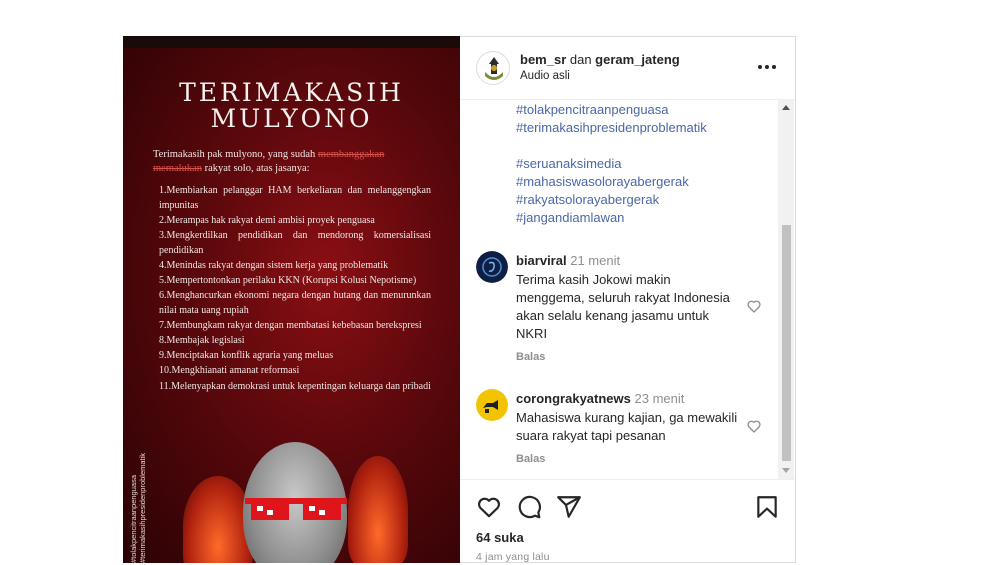 This screenshot has width=994, height=565. What do you see at coordinates (627, 522) in the screenshot?
I see `post-actions: 64 suka 4 jam yang lalu` at bounding box center [627, 522].